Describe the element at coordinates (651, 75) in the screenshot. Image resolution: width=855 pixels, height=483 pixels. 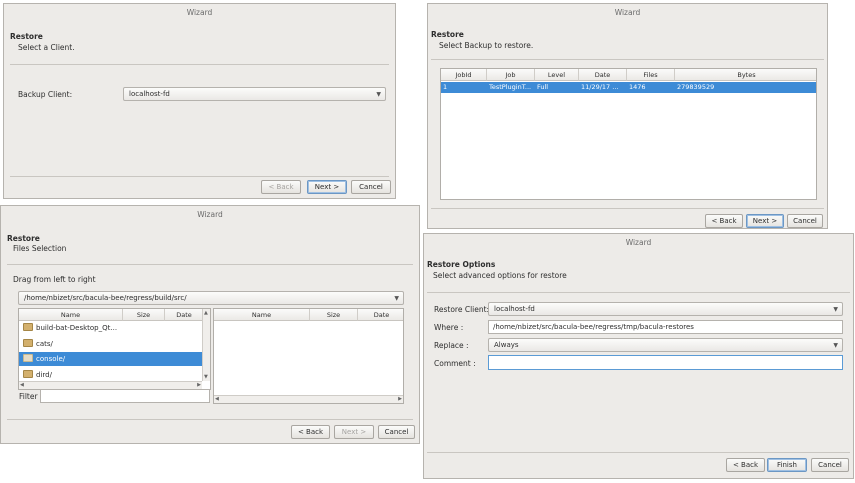
I see `column-header-files: Files` at that location.